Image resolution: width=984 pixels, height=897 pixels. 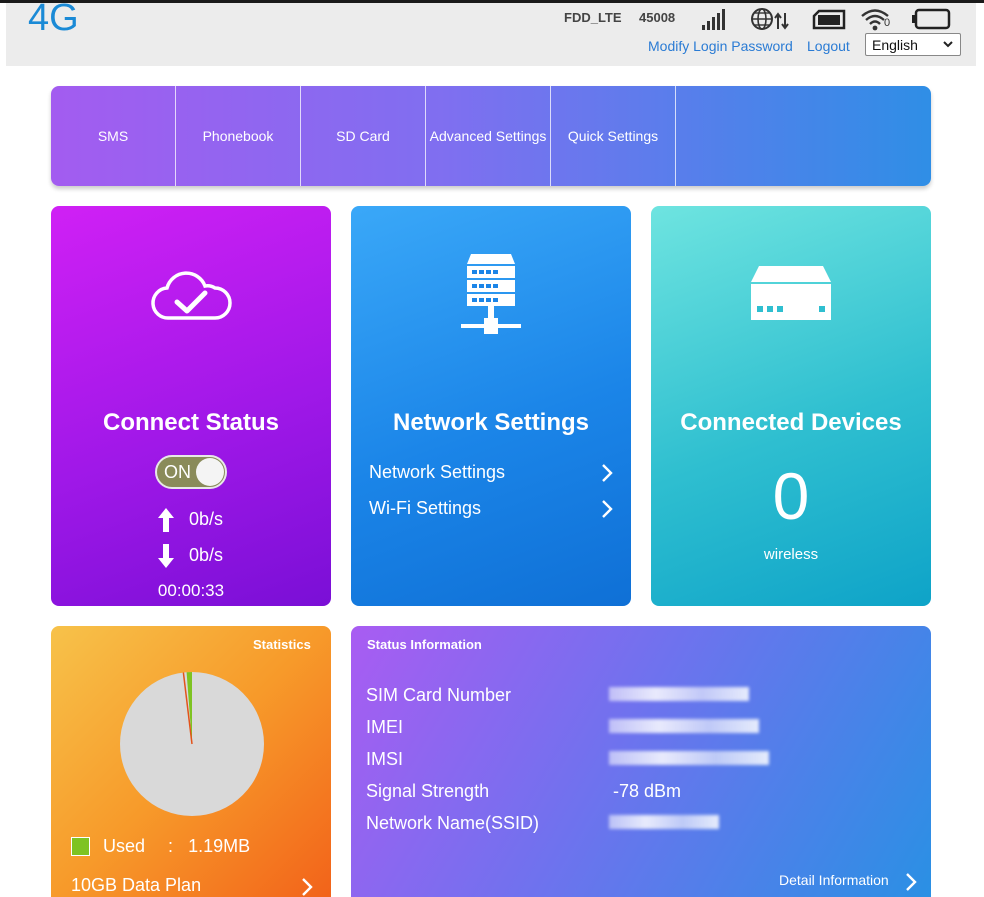 I want to click on signal-bars-icon, so click(x=713, y=19).